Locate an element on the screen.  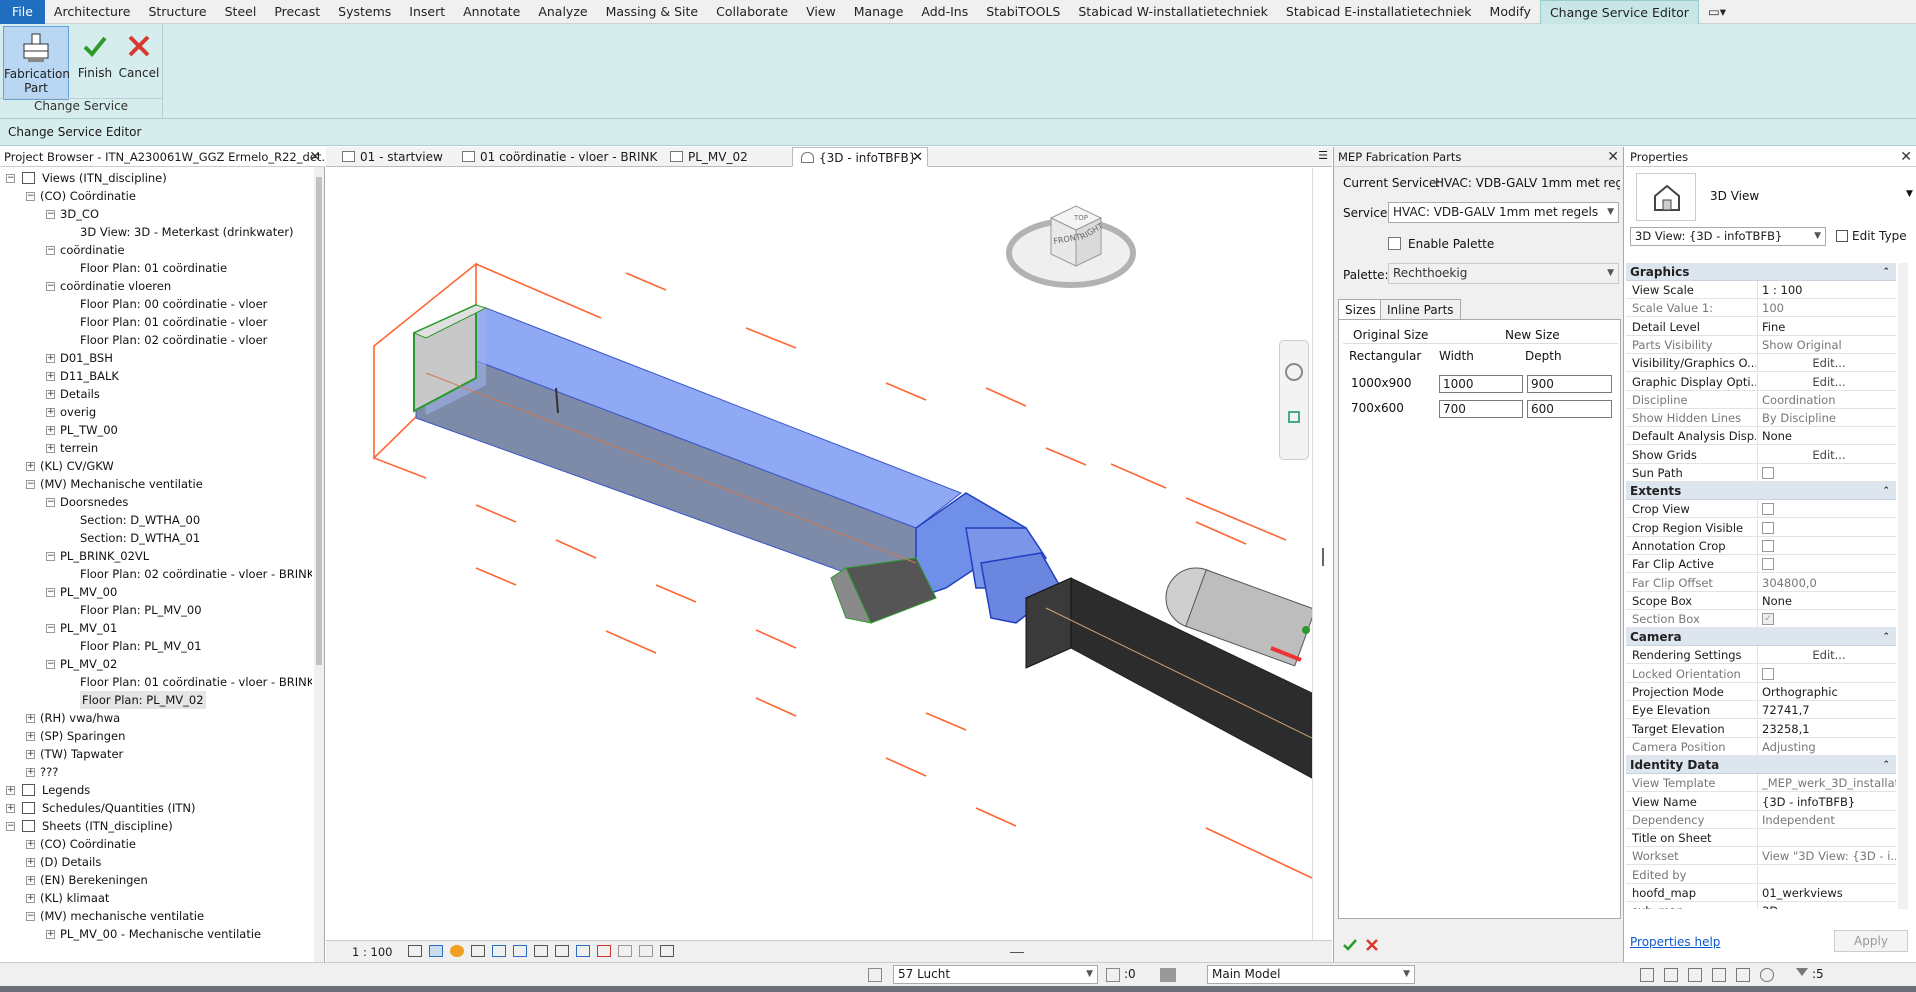
property-value: 3D is located at coordinates (1826, 905).